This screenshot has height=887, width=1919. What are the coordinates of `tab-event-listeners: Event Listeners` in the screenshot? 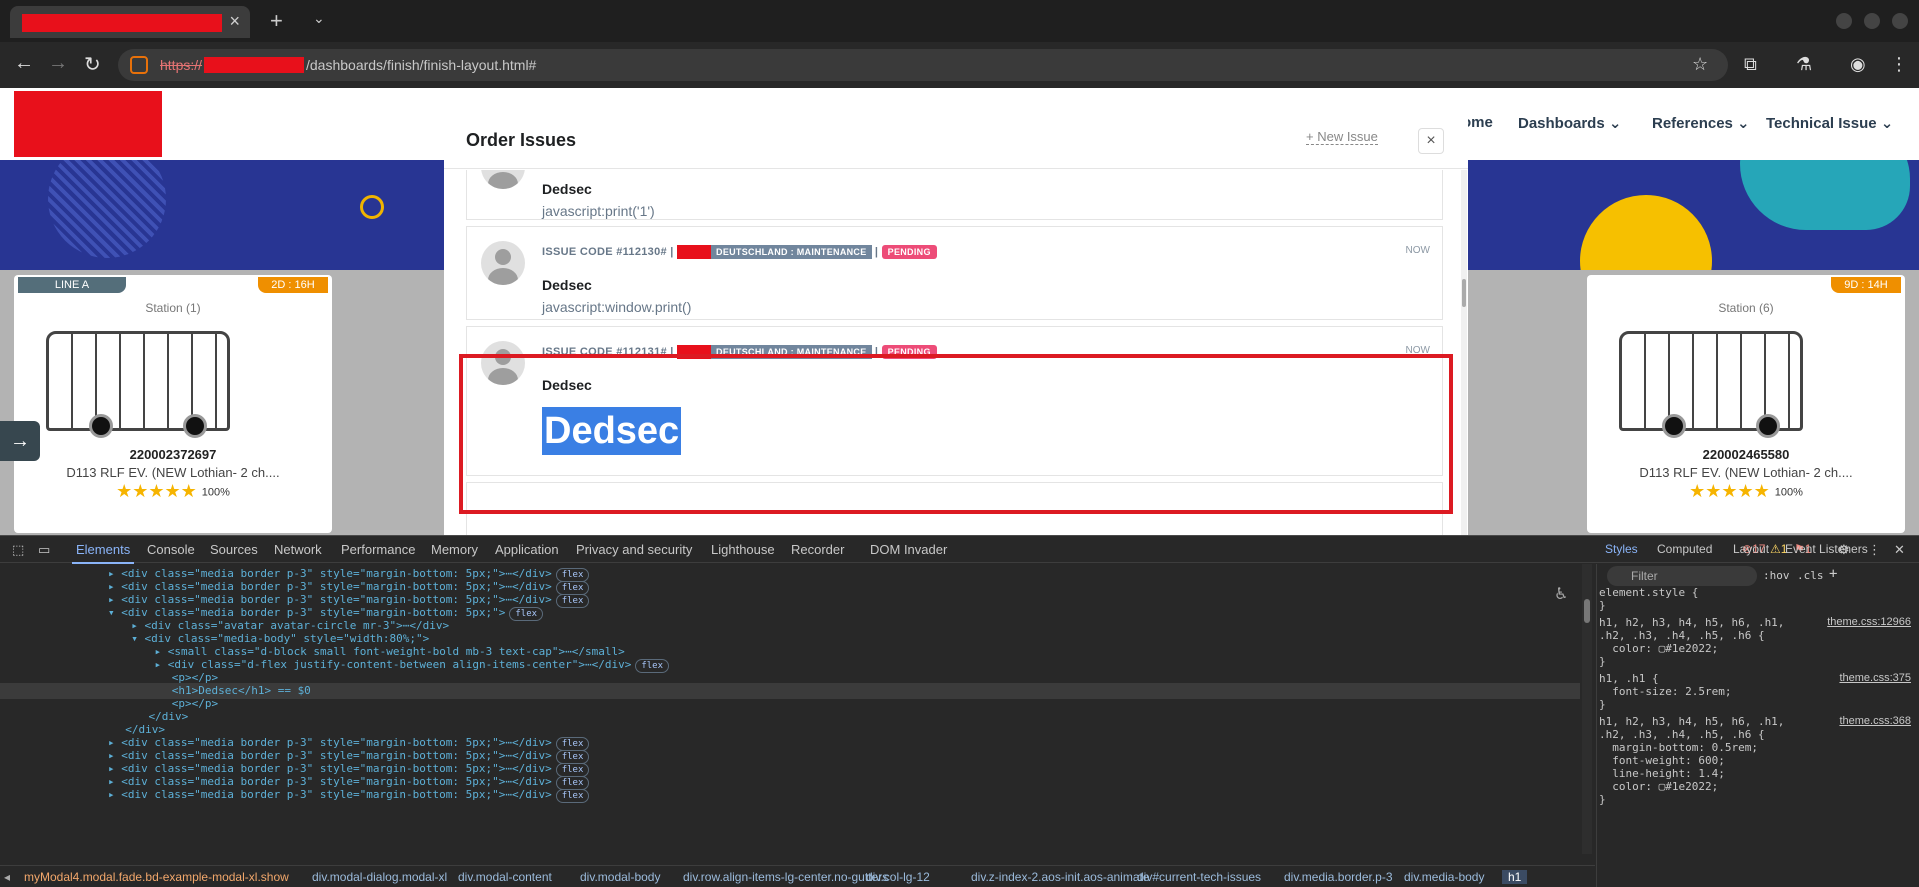 It's located at (1826, 549).